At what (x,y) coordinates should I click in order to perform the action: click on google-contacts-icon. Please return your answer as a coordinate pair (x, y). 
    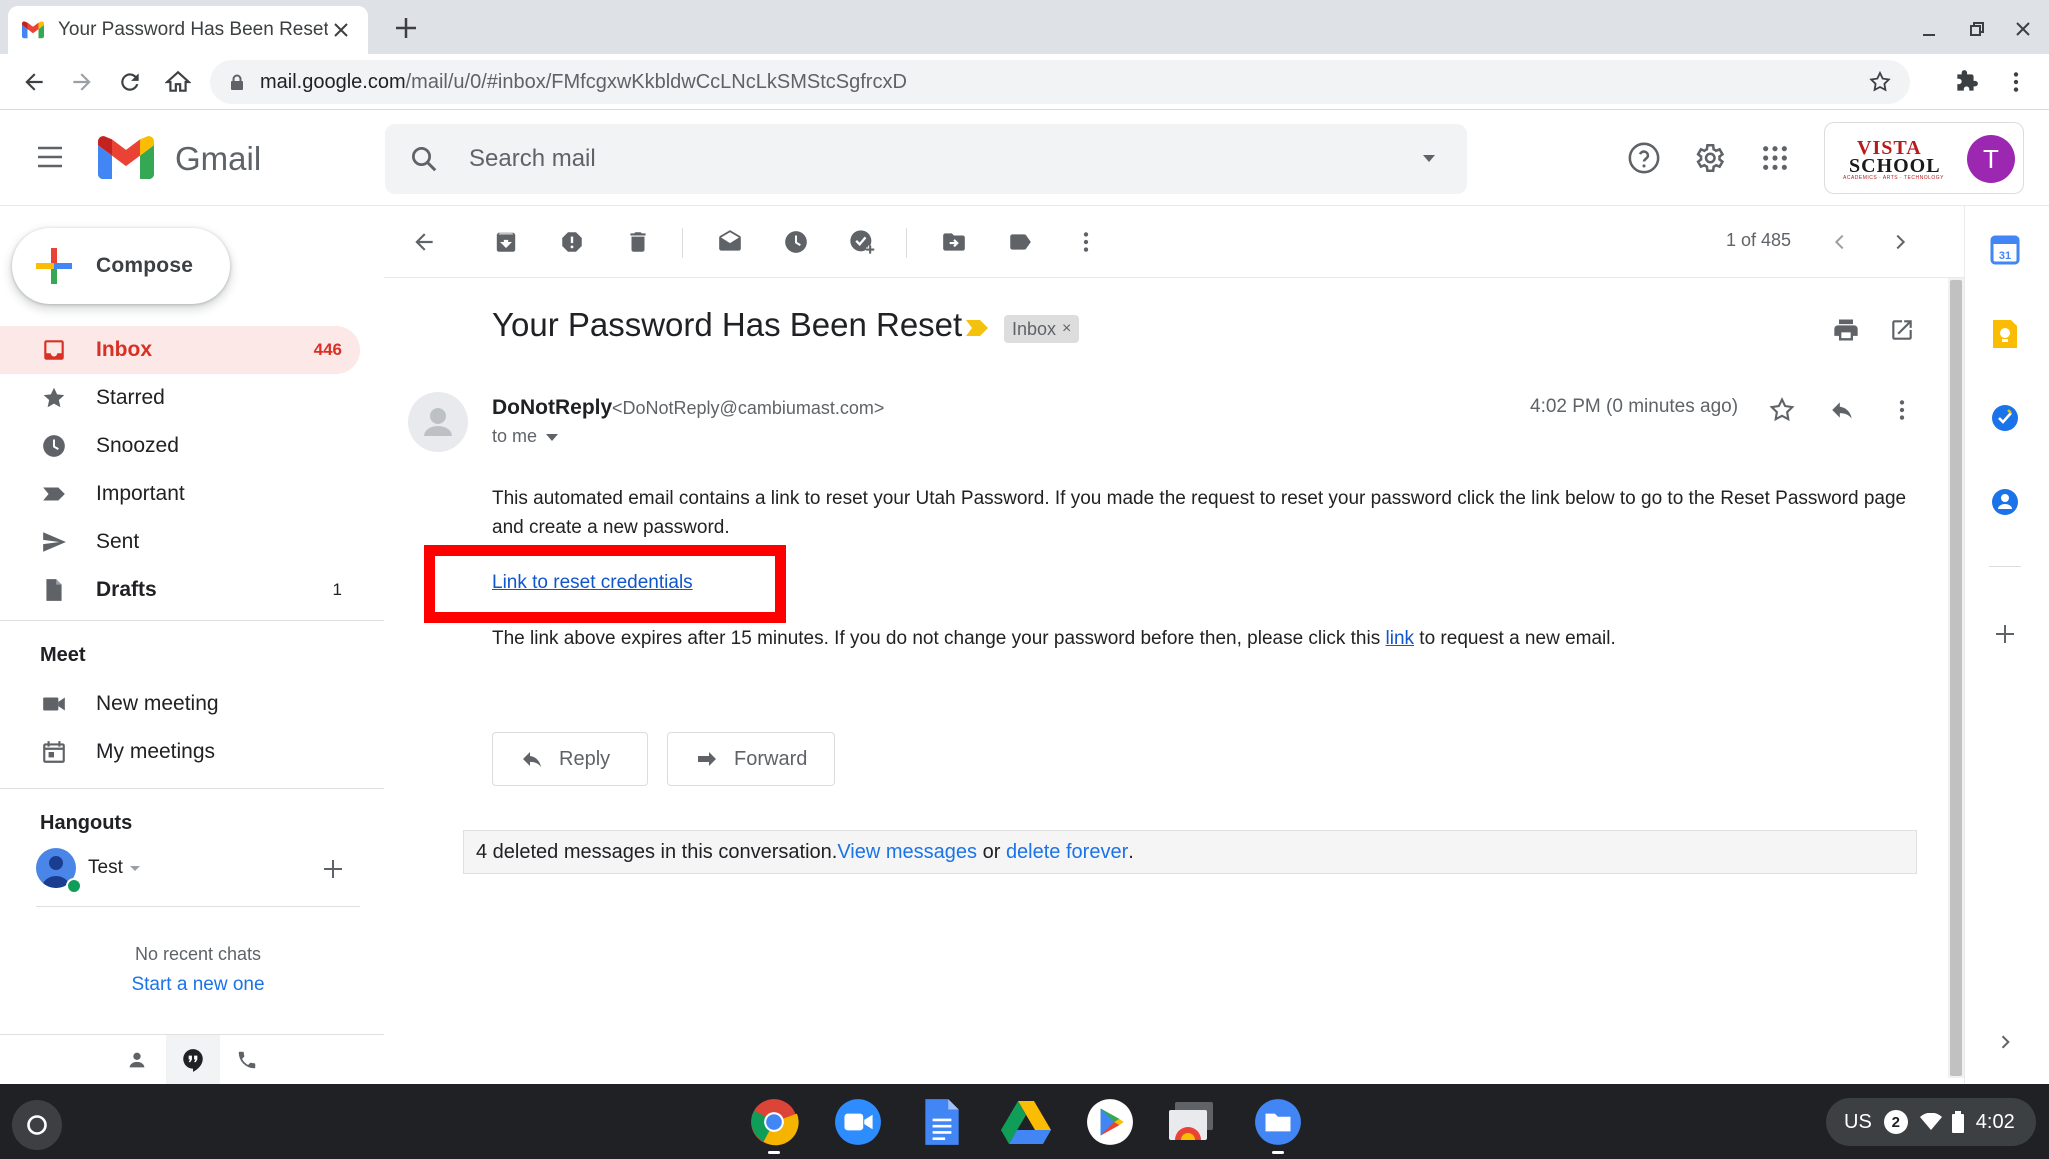
    Looking at the image, I should click on (2005, 502).